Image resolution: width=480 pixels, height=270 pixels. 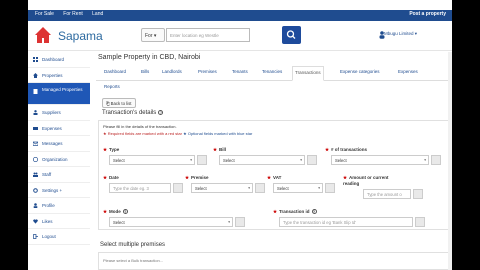 What do you see at coordinates (312, 160) in the screenshot?
I see `bill-help-button` at bounding box center [312, 160].